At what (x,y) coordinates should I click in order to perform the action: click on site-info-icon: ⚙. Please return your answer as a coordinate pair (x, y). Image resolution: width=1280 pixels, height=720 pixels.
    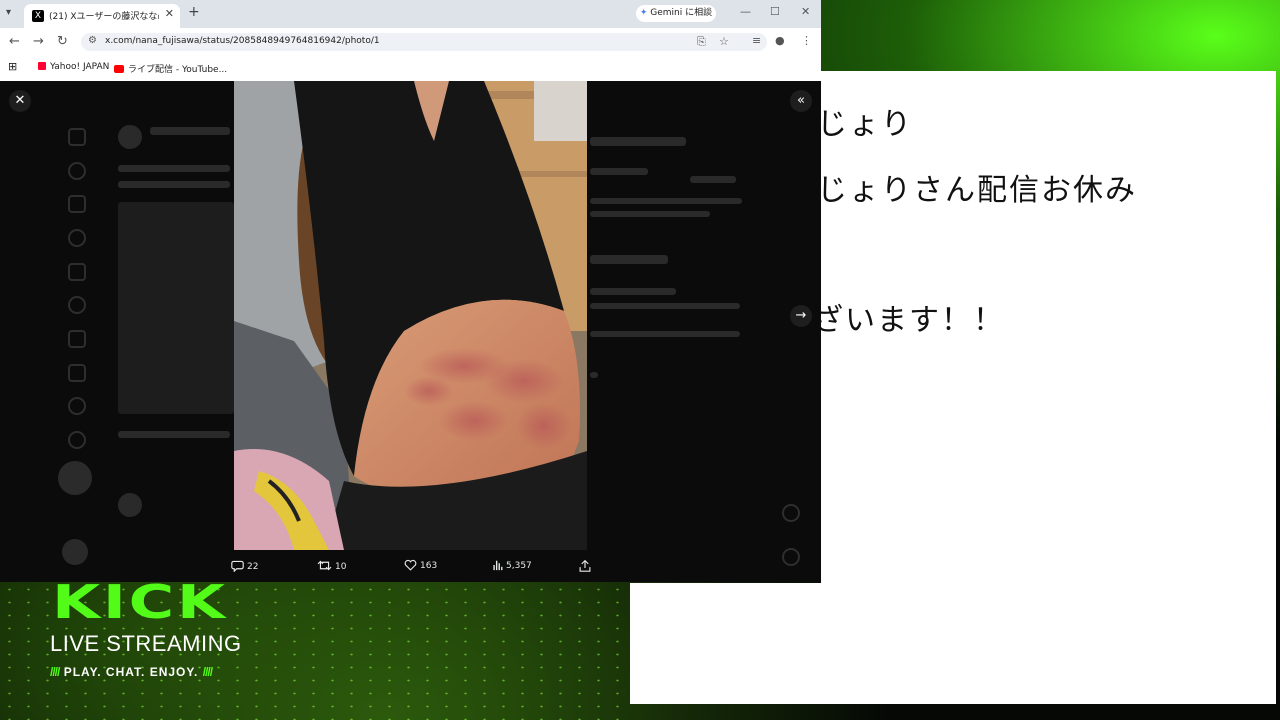
    Looking at the image, I should click on (92, 40).